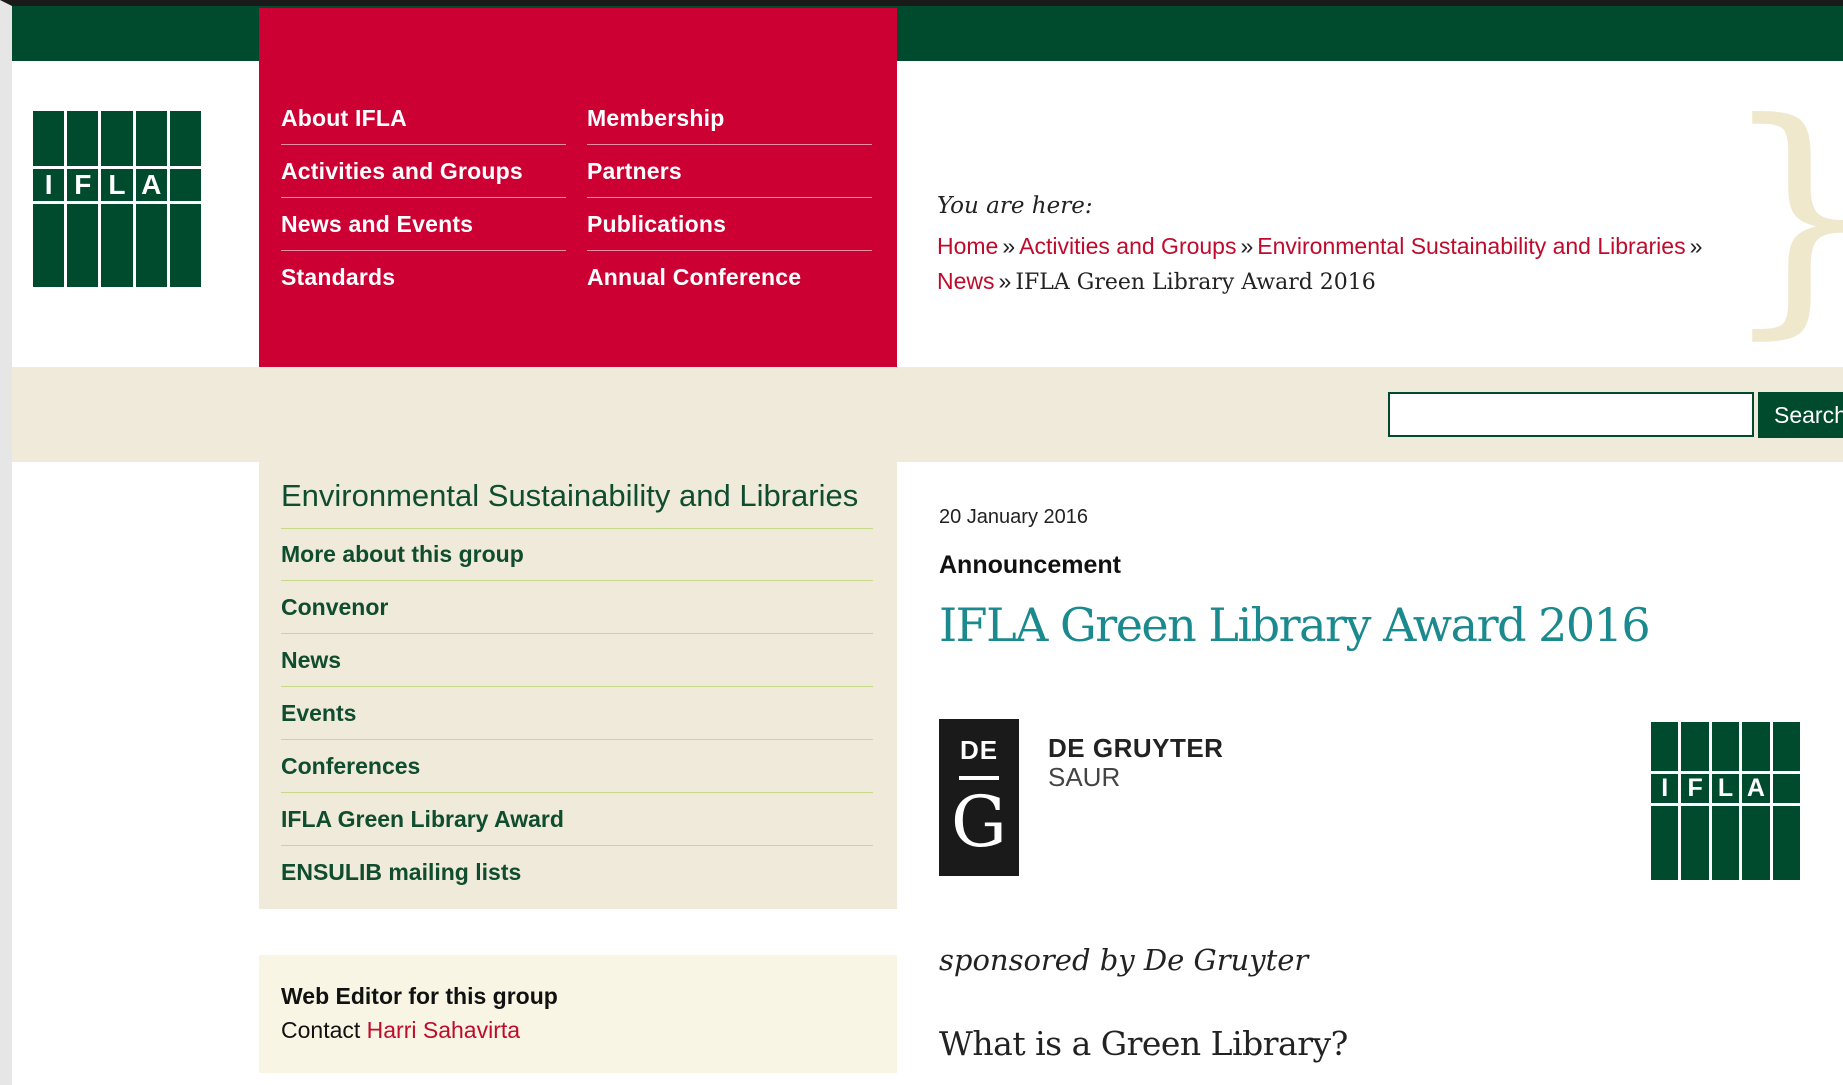 This screenshot has width=1843, height=1085. I want to click on sidebar-item-news: News, so click(577, 660).